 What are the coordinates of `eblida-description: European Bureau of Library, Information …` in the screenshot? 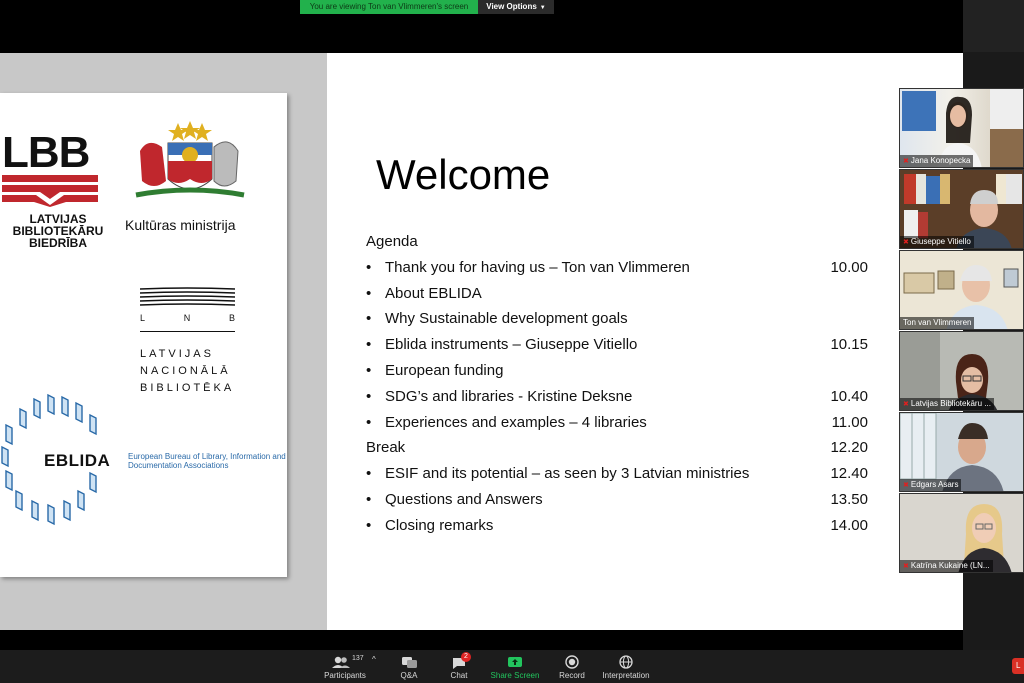 It's located at (207, 461).